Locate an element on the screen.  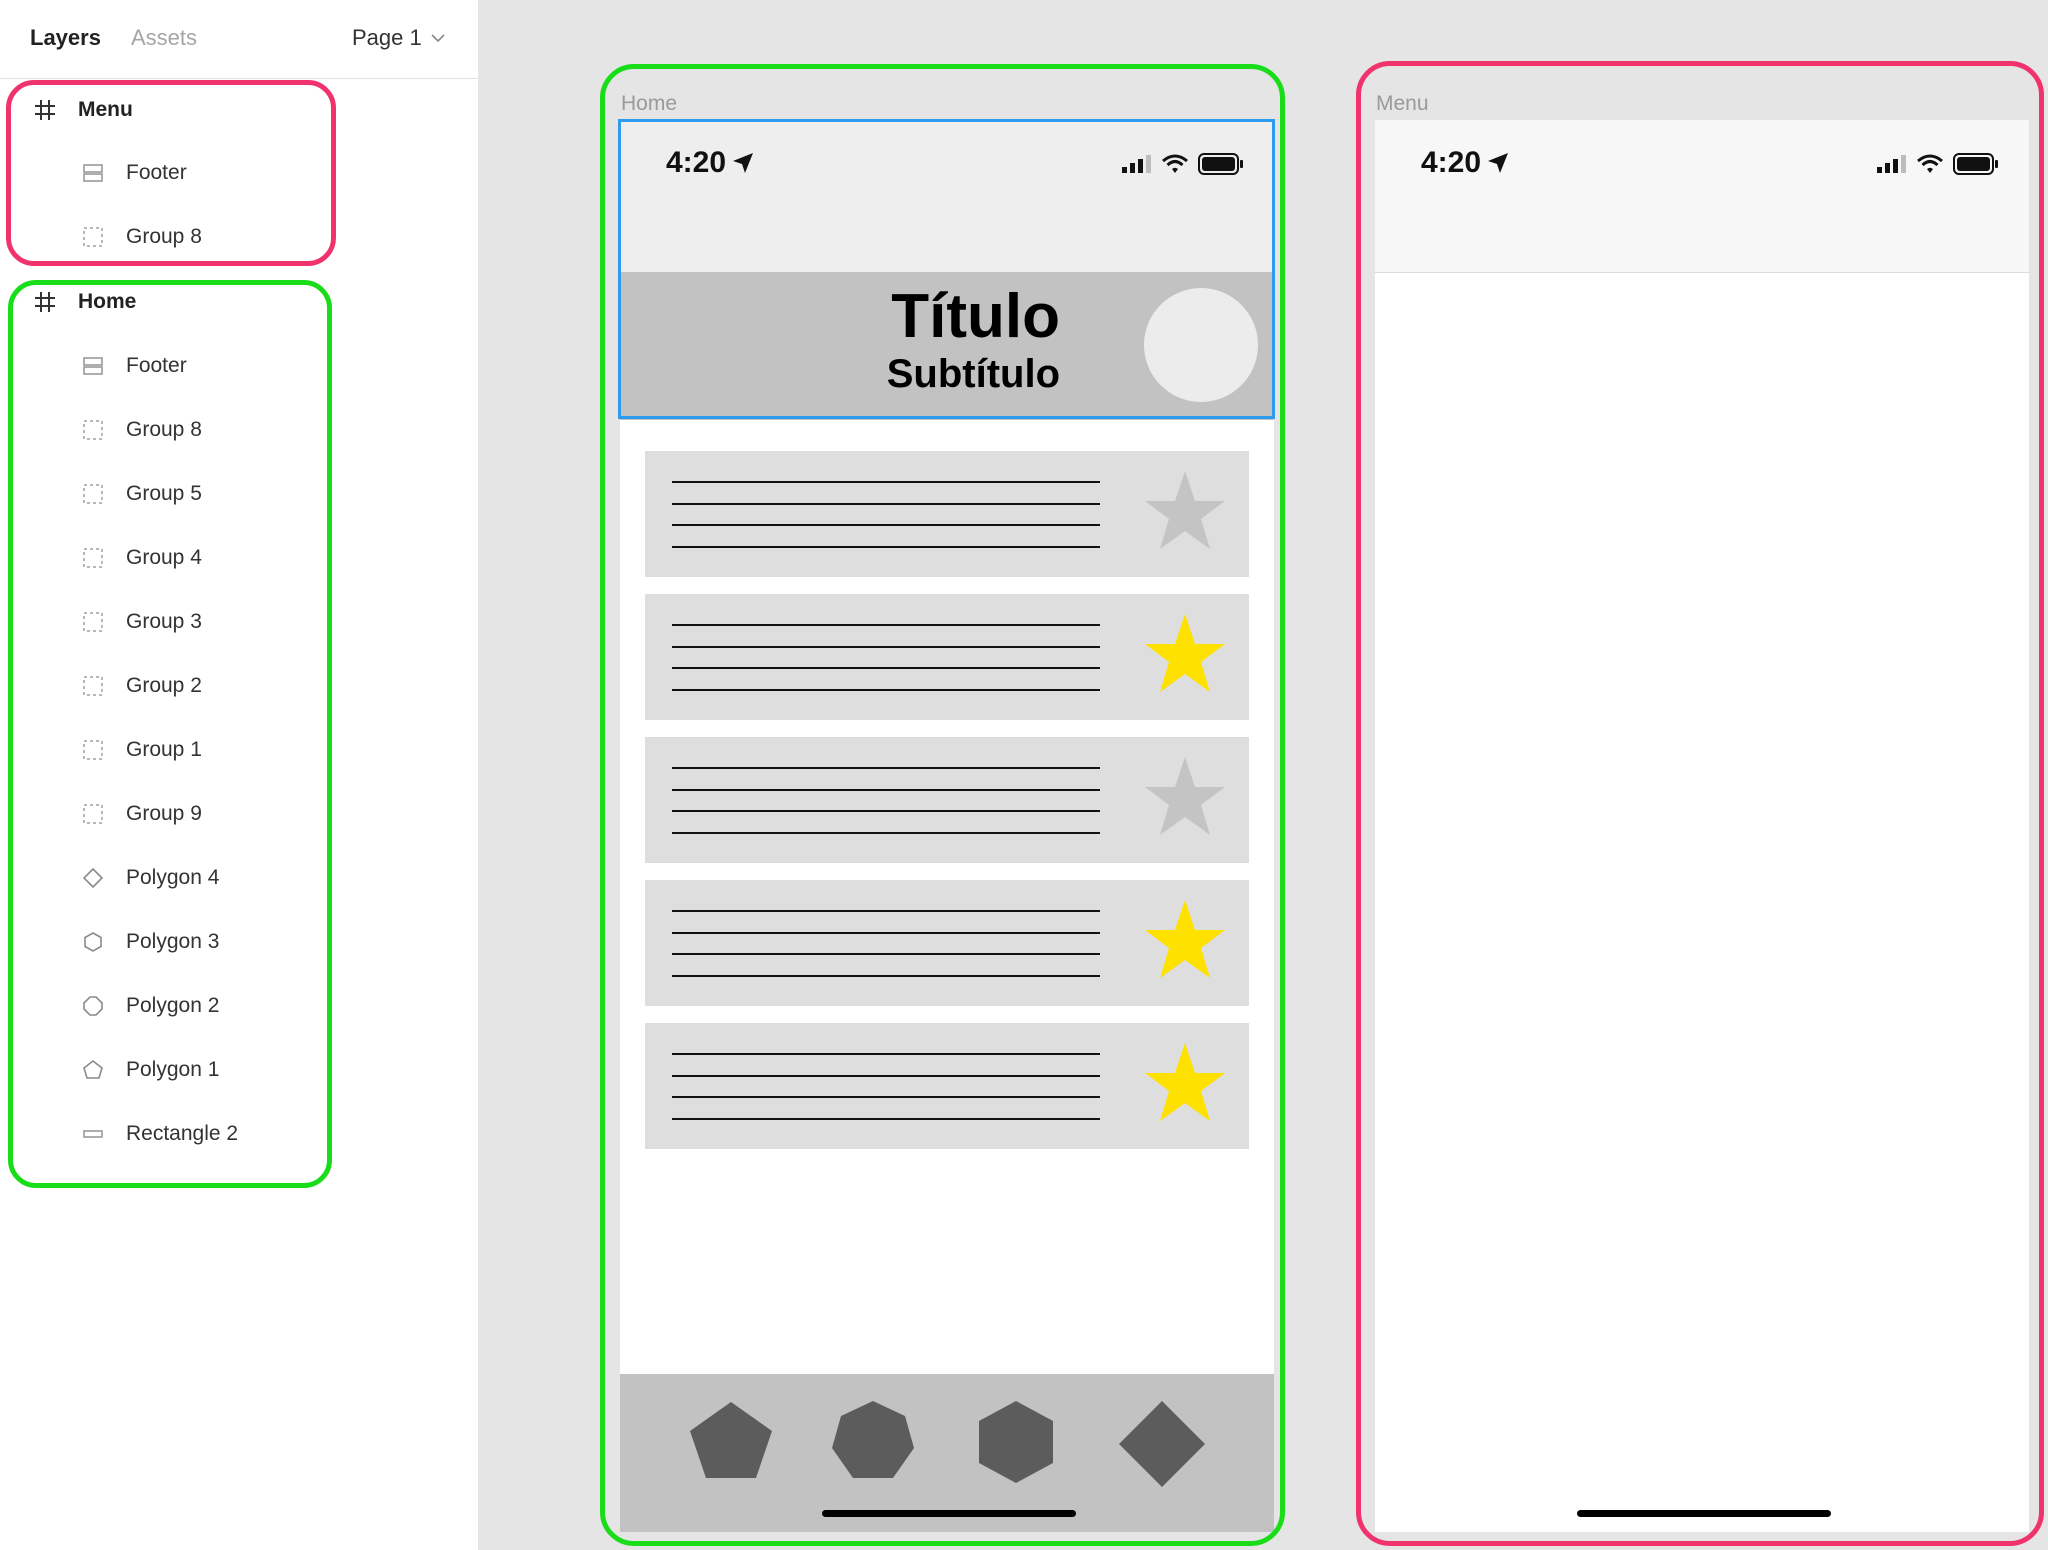
page-selector-label: Page 1 is located at coordinates (387, 37).